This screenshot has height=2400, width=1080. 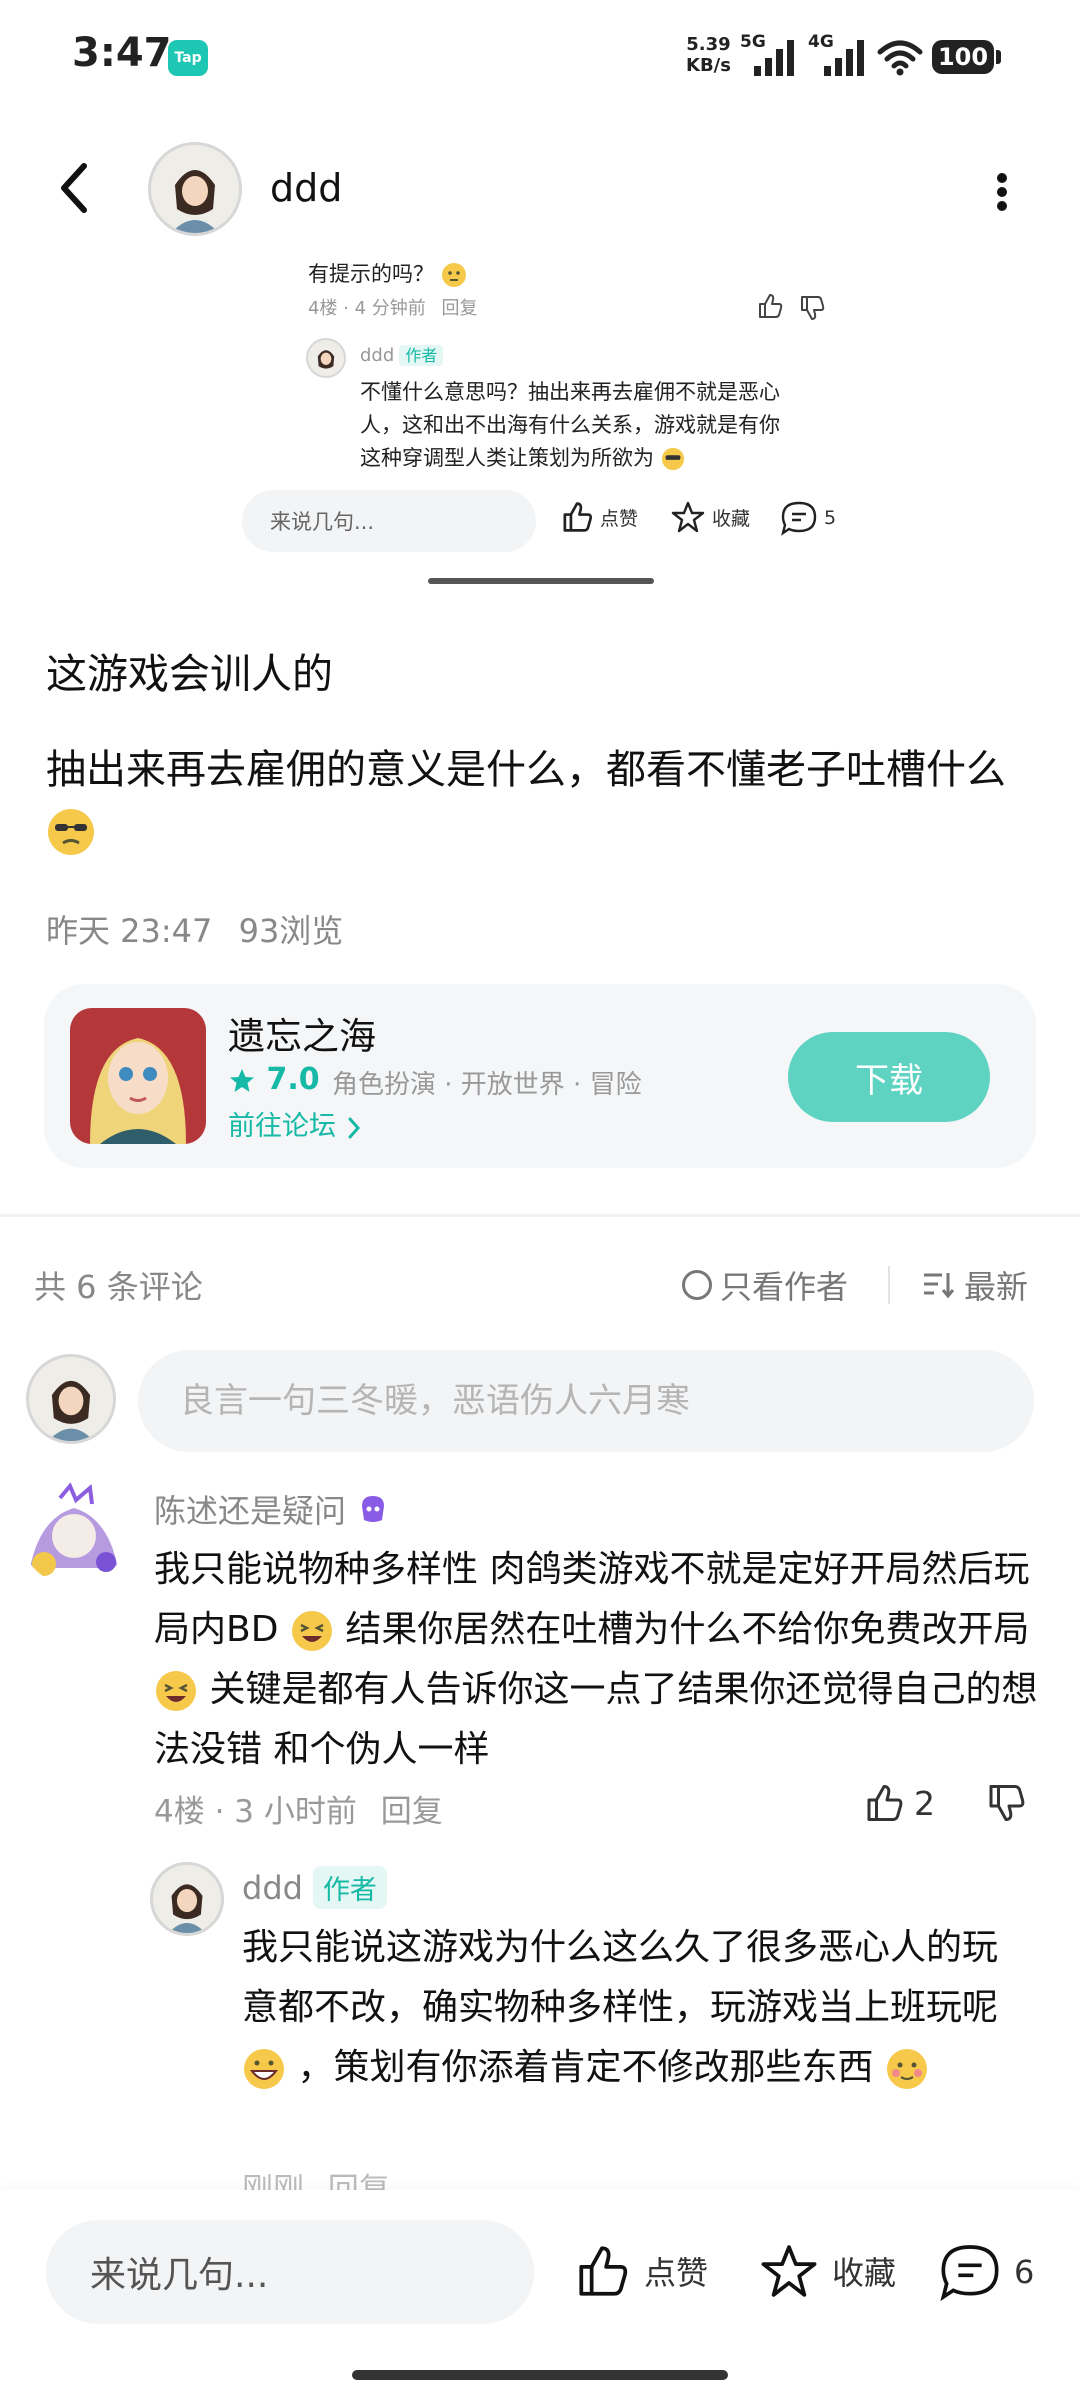 I want to click on battery-tip, so click(x=998, y=57).